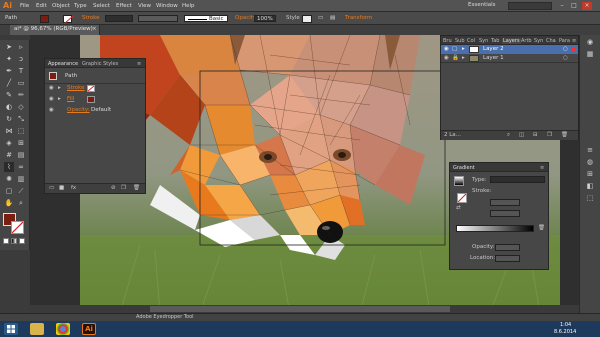 The height and width of the screenshot is (337, 600). I want to click on lock-icon: 🔒, so click(455, 58).